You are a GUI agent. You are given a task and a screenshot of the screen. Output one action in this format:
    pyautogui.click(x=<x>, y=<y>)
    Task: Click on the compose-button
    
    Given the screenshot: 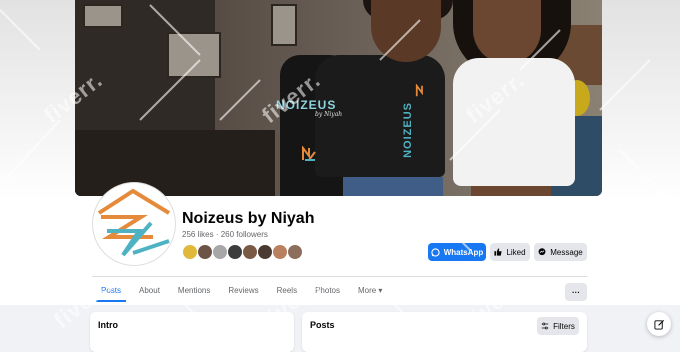 What is the action you would take?
    pyautogui.click(x=659, y=324)
    